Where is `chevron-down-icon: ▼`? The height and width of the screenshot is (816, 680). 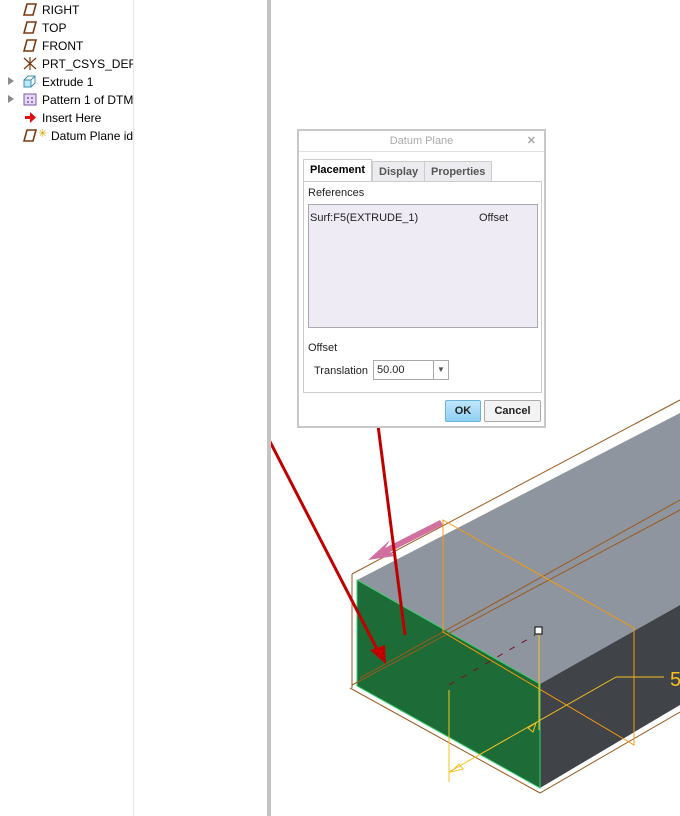 chevron-down-icon: ▼ is located at coordinates (440, 370).